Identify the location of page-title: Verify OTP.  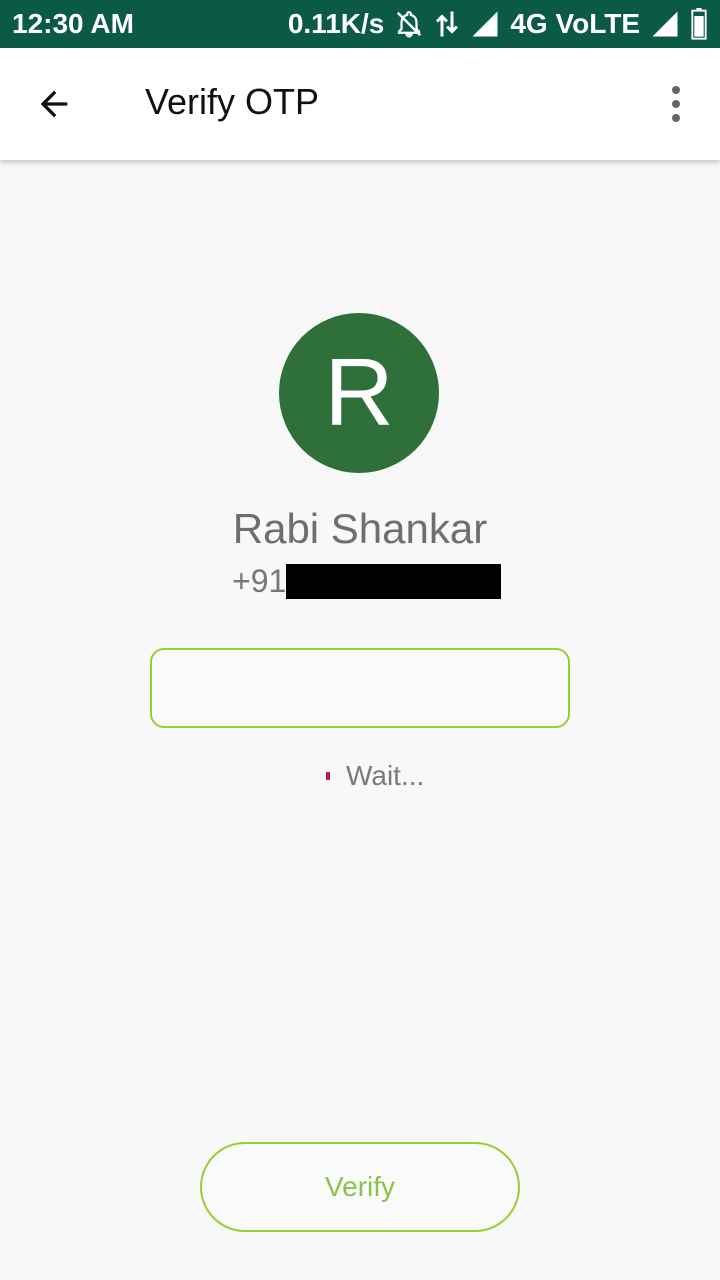
(232, 101).